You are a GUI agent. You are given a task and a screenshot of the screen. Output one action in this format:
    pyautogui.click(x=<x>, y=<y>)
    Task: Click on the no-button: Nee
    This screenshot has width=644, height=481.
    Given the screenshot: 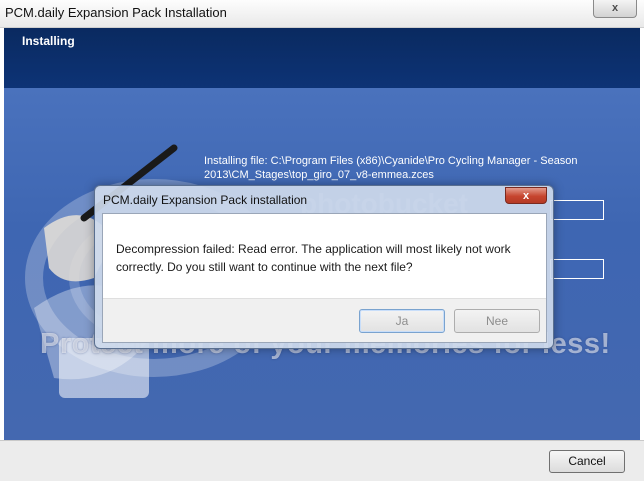 What is the action you would take?
    pyautogui.click(x=497, y=321)
    